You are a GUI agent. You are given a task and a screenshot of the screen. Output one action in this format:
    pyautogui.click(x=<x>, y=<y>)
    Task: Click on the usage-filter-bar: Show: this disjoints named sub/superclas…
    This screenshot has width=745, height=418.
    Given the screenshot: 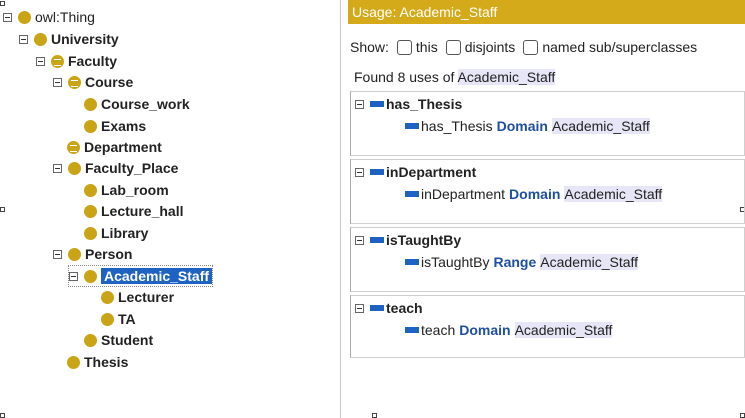 What is the action you would take?
    pyautogui.click(x=523, y=47)
    